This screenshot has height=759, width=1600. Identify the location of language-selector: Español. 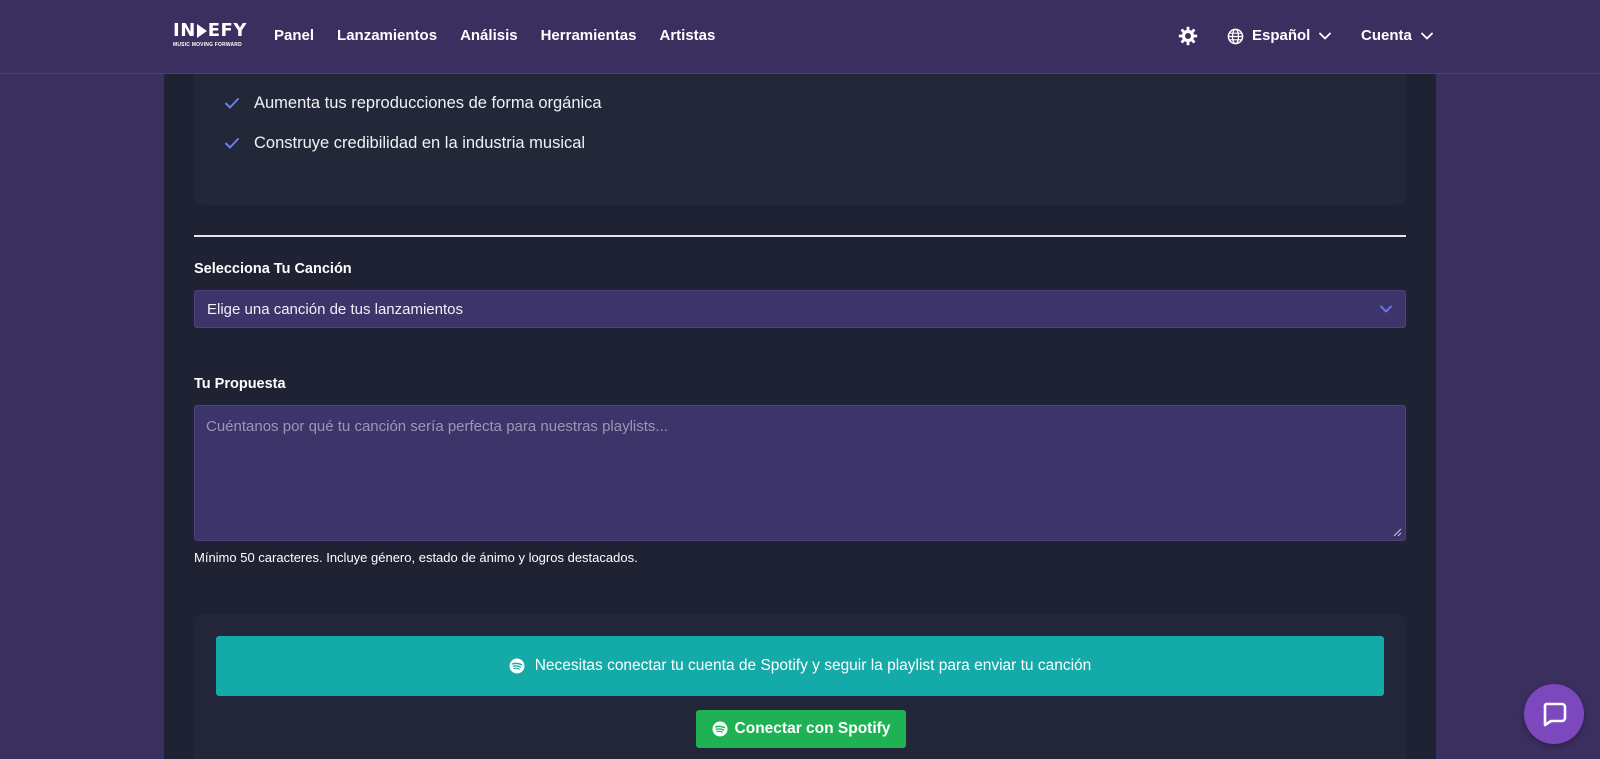
(1279, 36).